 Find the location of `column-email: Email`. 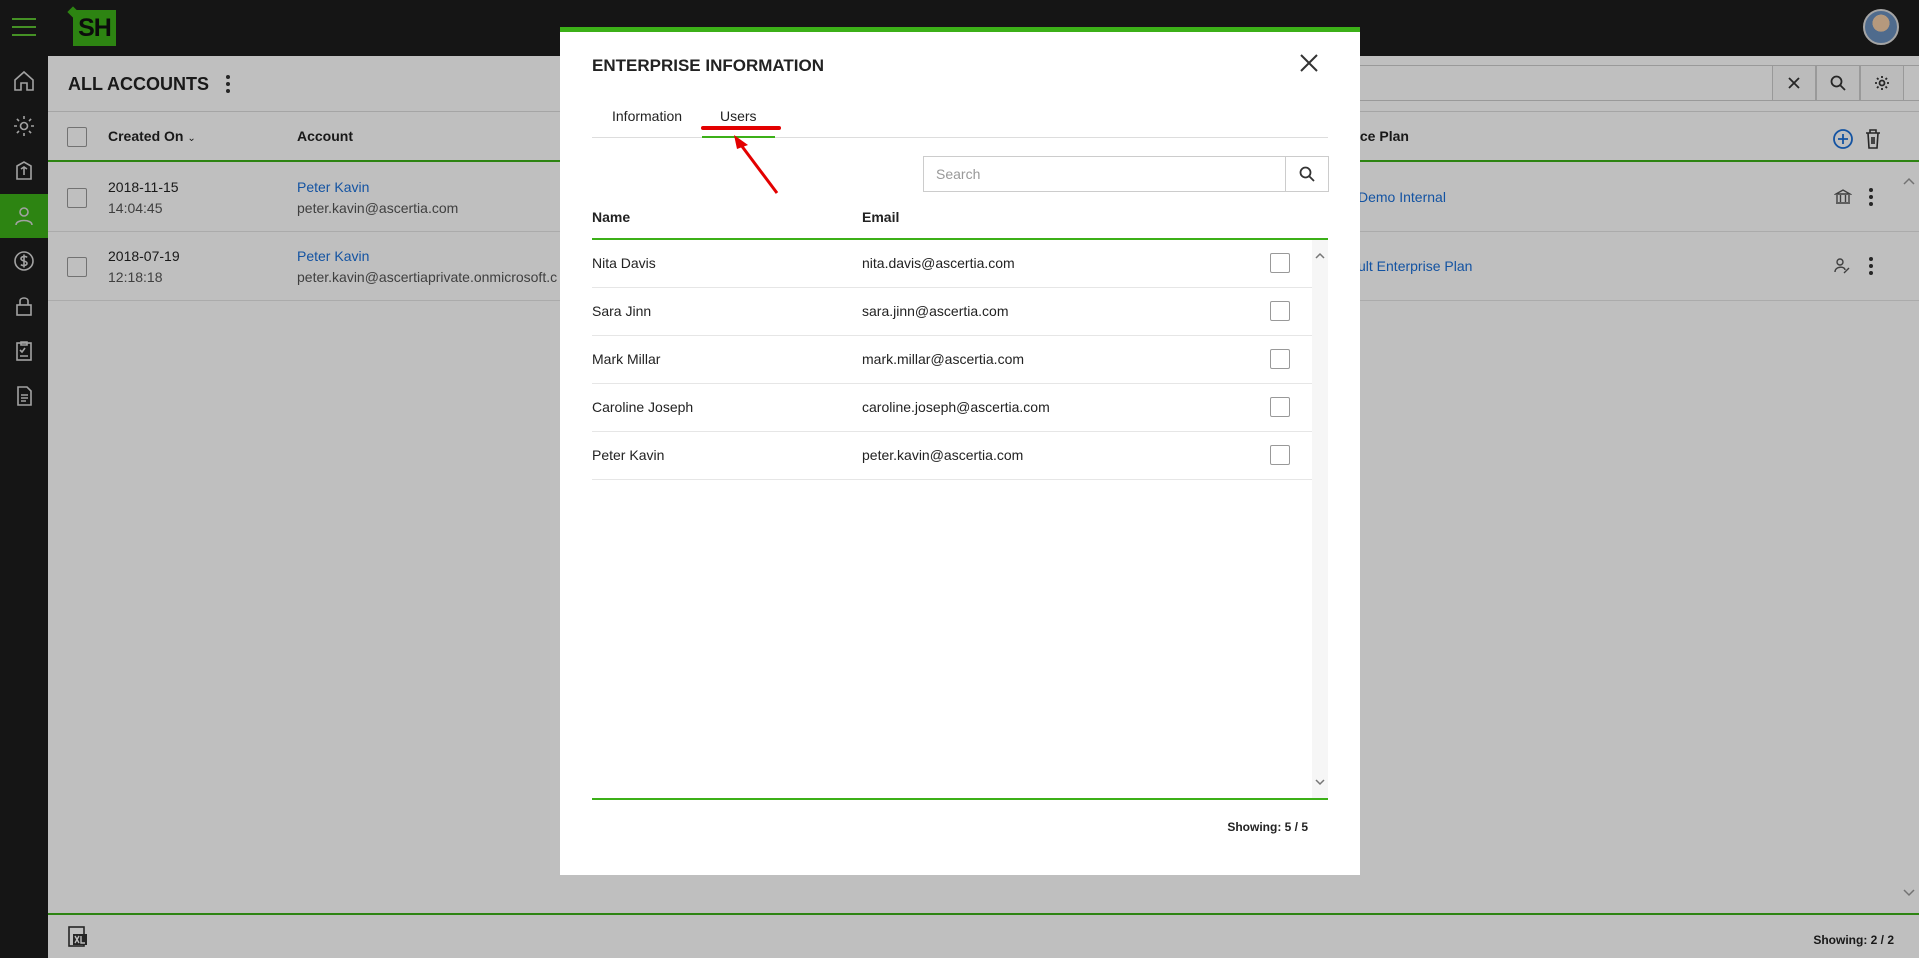

column-email: Email is located at coordinates (881, 217).